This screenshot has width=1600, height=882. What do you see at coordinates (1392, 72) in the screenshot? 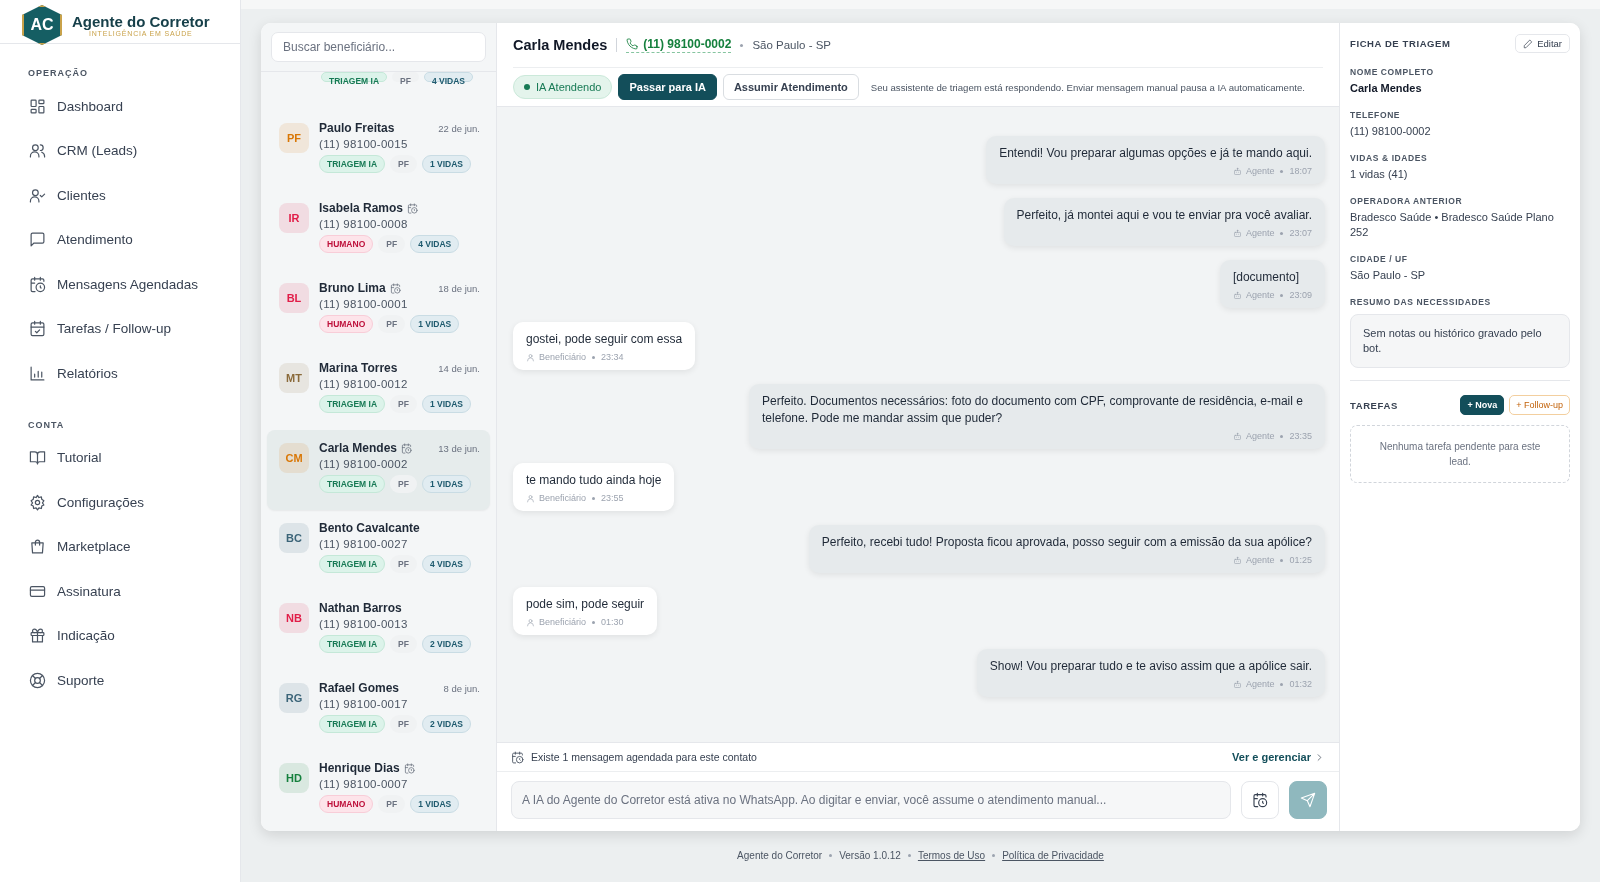
I see `field-label: NOME COMPLETO` at bounding box center [1392, 72].